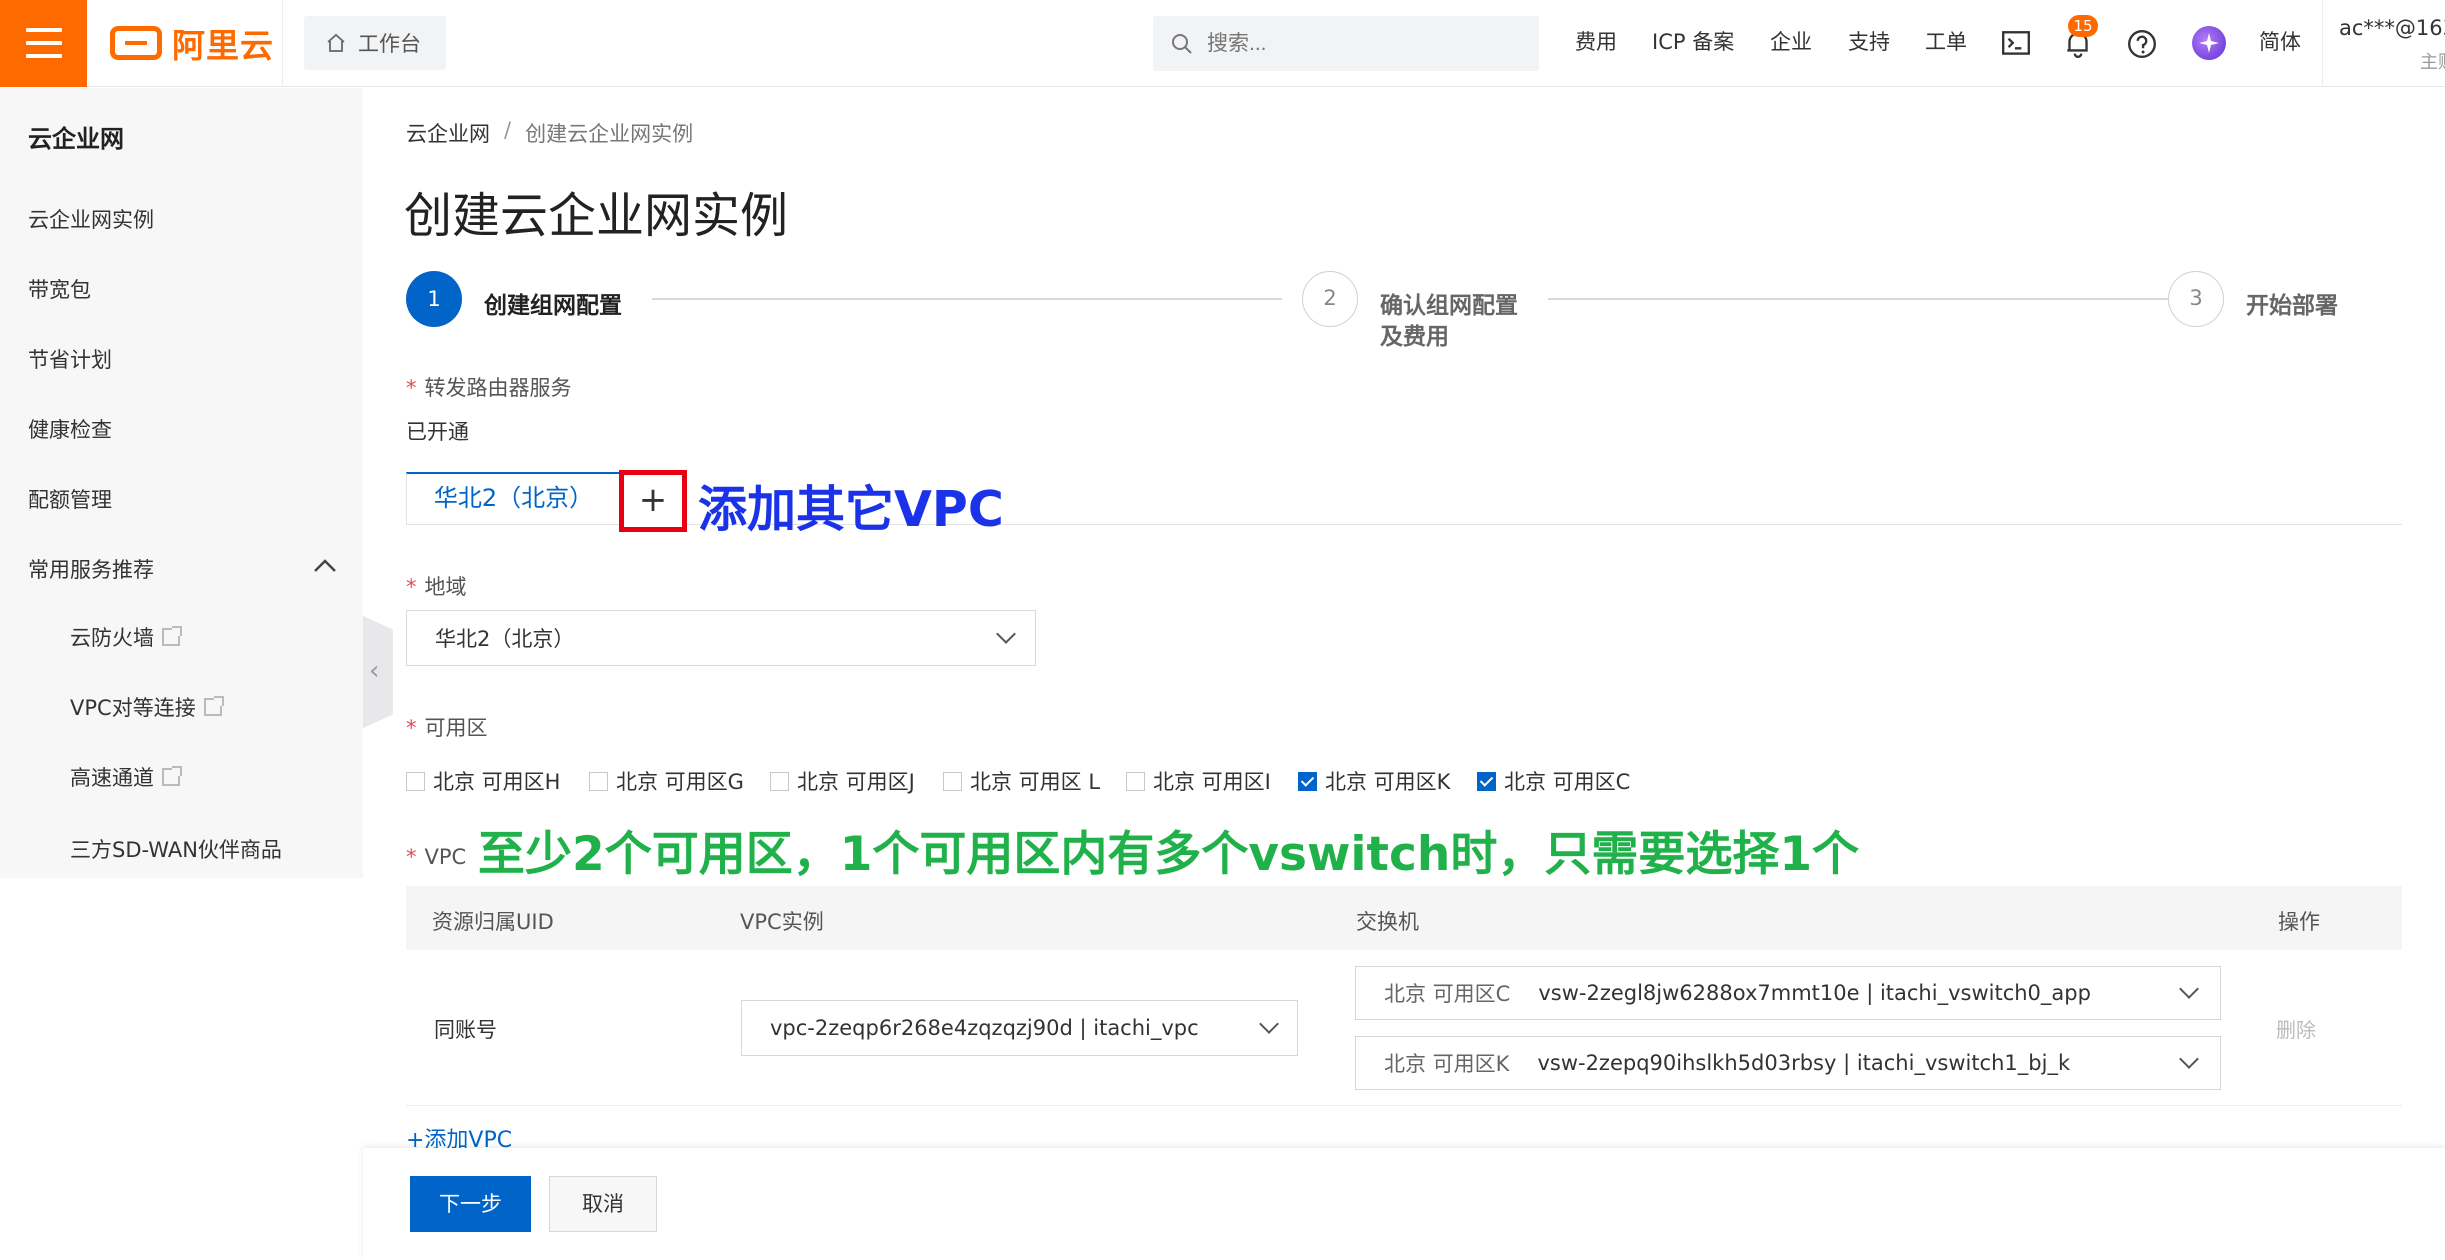  I want to click on sidebar-item-label: 高速通道, so click(112, 778).